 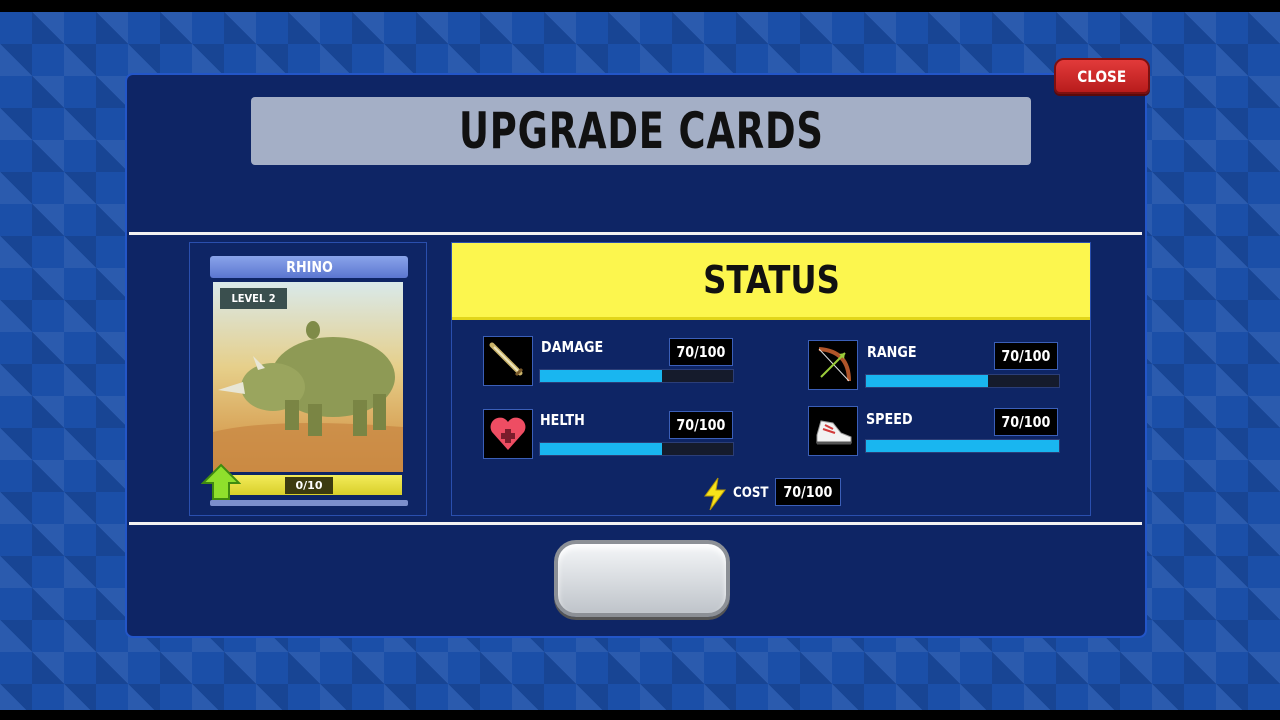 I want to click on stat-bar-damage, so click(x=636, y=376).